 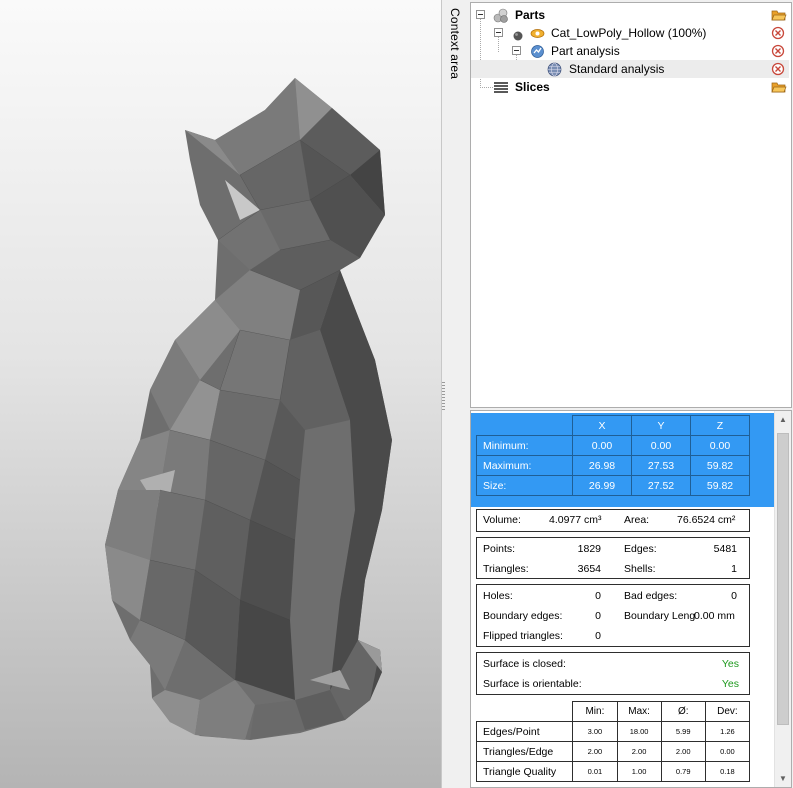 What do you see at coordinates (502, 520) in the screenshot?
I see `volume-label: Volume:` at bounding box center [502, 520].